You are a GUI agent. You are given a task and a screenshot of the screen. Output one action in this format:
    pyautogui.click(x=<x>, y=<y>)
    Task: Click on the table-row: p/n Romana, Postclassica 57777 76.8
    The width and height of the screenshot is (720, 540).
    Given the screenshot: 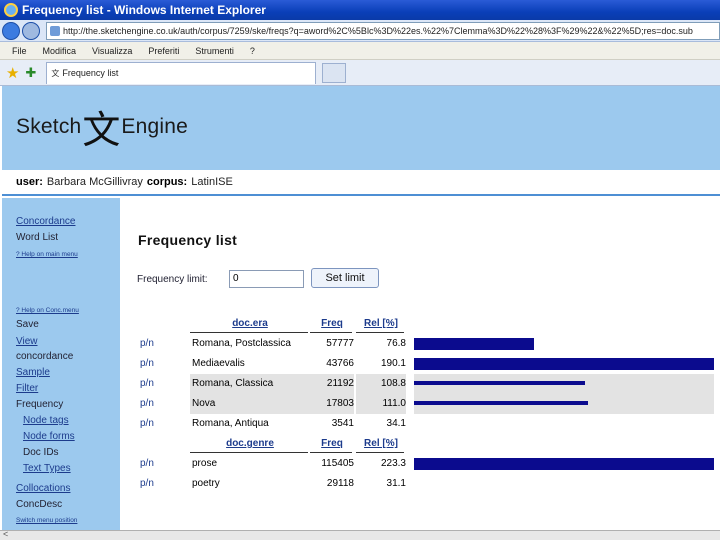 What is the action you would take?
    pyautogui.click(x=417, y=344)
    